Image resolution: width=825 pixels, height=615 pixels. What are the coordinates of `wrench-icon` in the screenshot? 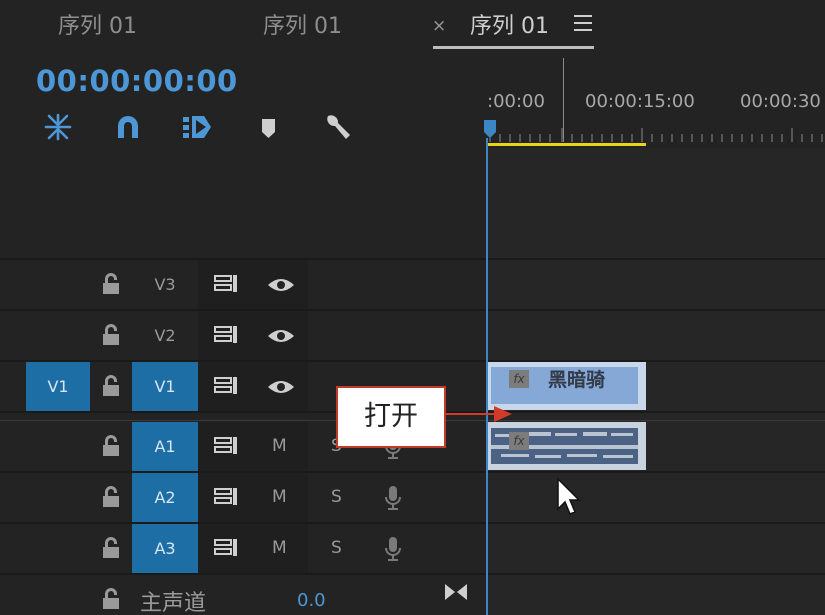 It's located at (337, 127).